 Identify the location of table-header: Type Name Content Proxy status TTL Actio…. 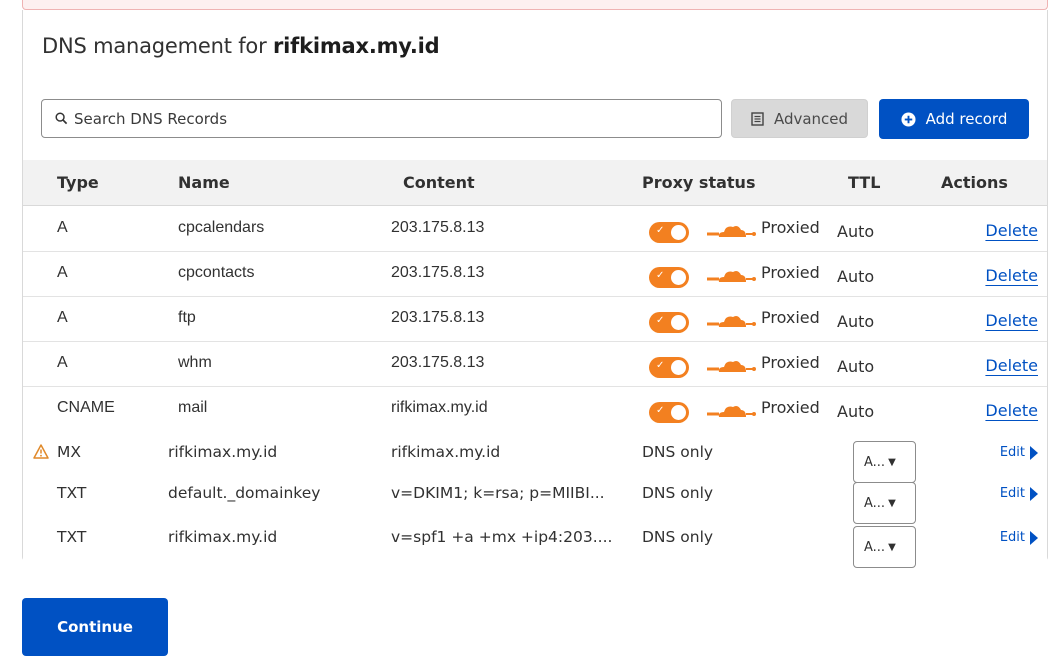
(535, 183).